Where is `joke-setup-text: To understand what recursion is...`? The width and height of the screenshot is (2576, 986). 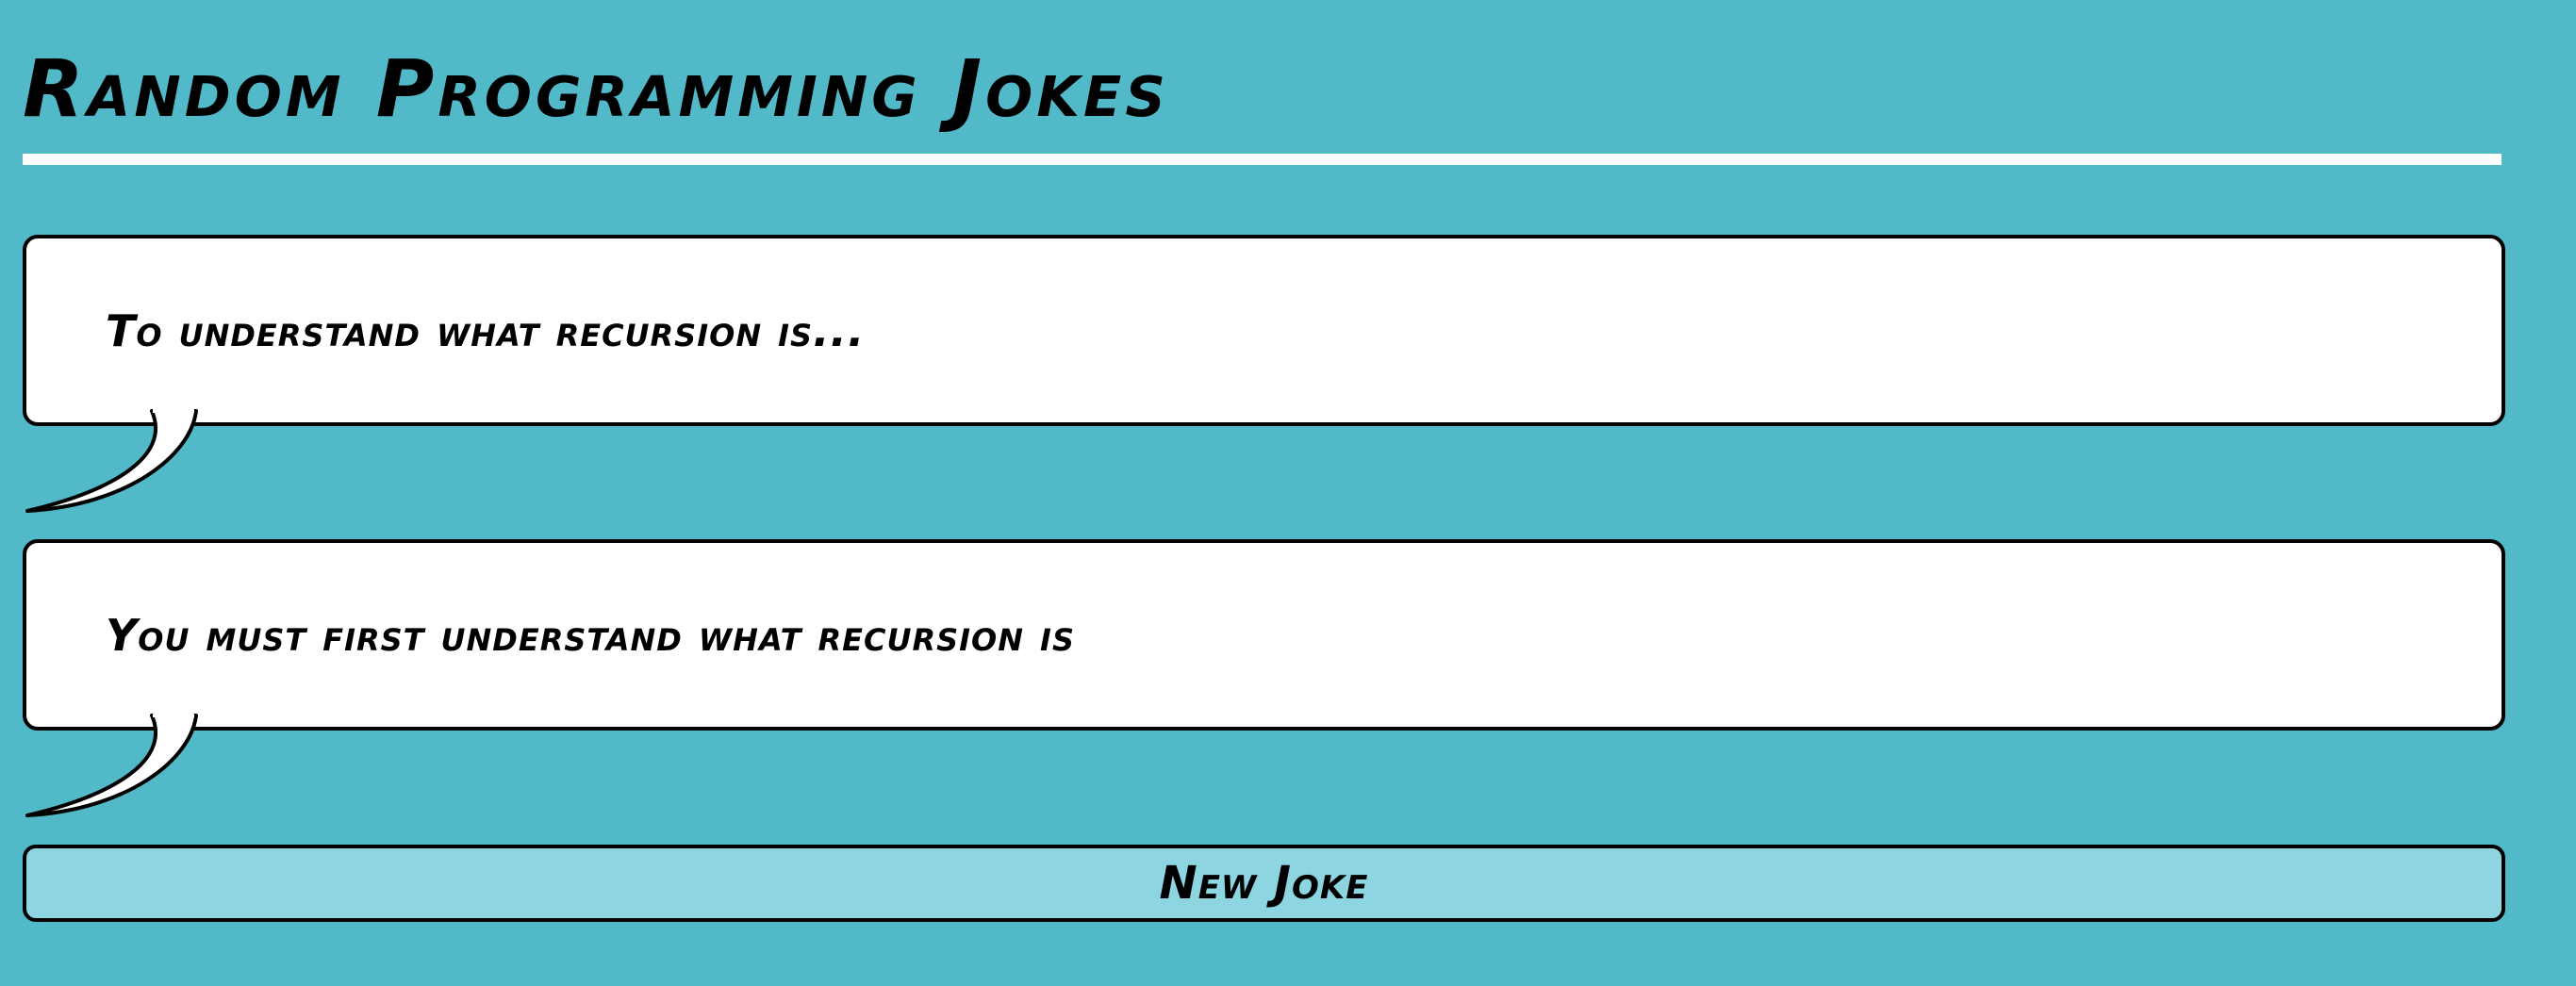
joke-setup-text: To understand what recursion is... is located at coordinates (486, 330).